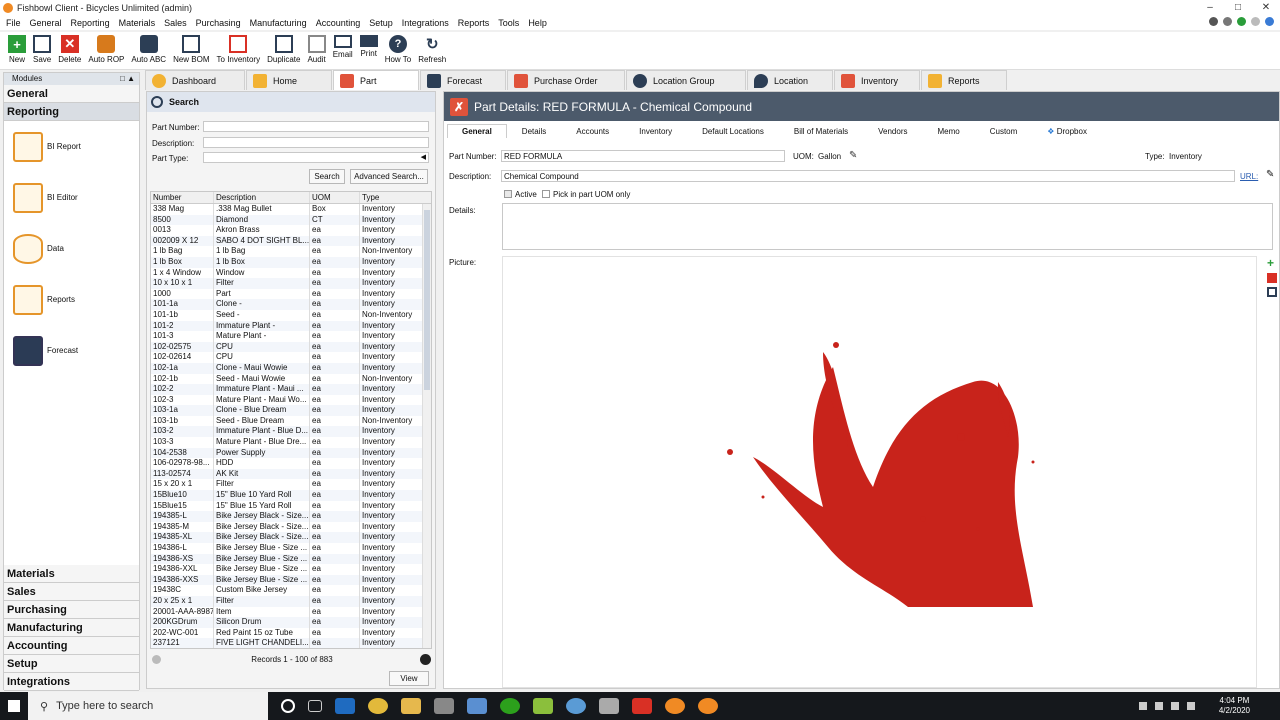  Describe the element at coordinates (790, 80) in the screenshot. I see `tab-location: Location` at that location.